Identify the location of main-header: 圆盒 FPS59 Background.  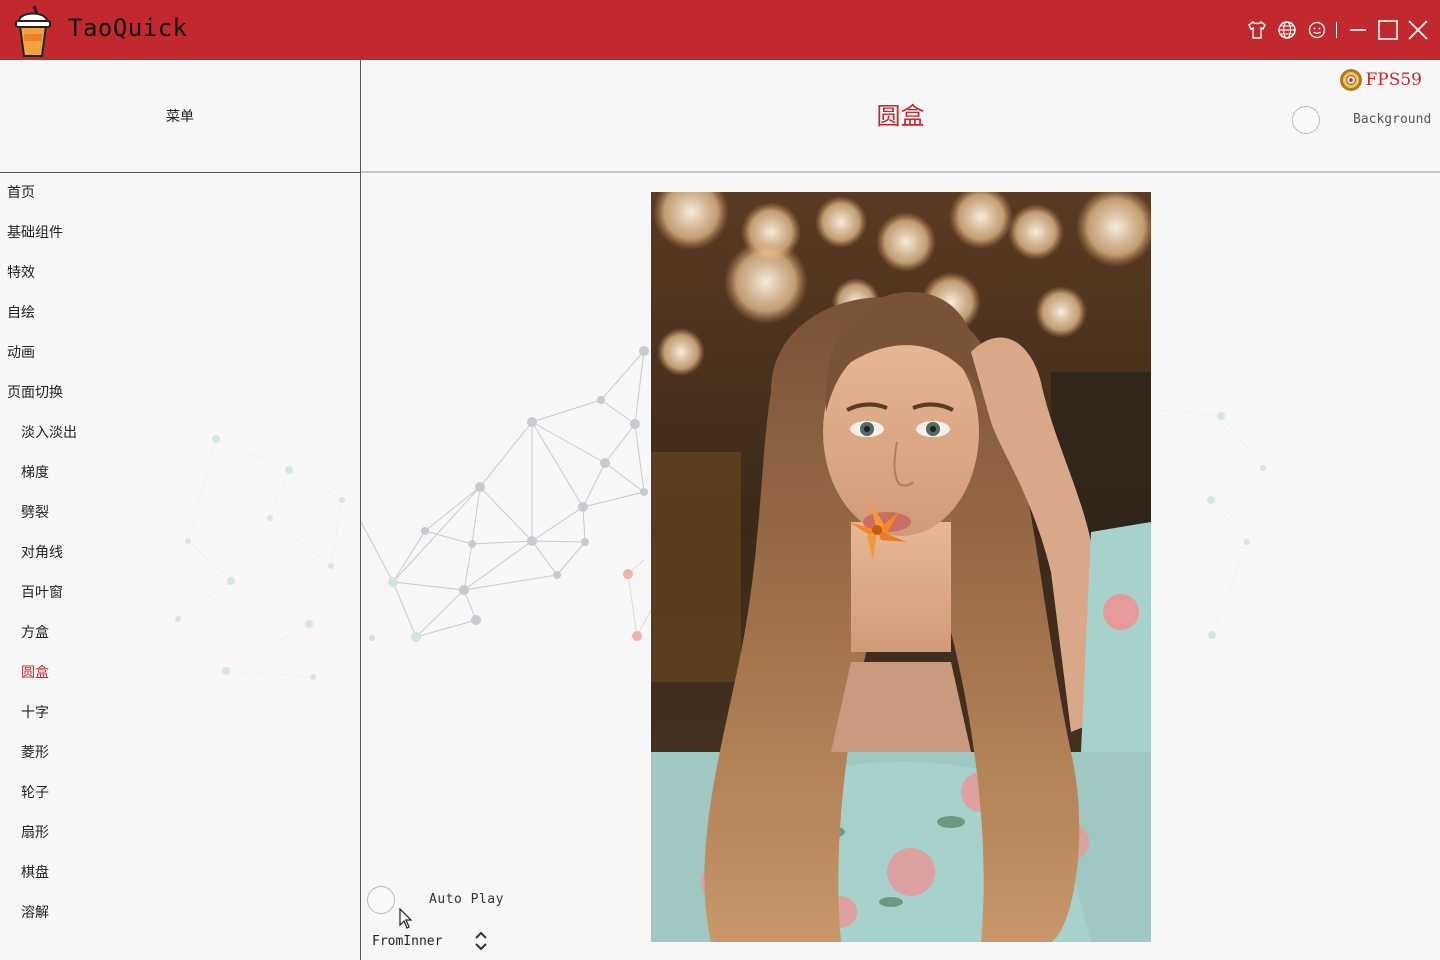
(900, 116).